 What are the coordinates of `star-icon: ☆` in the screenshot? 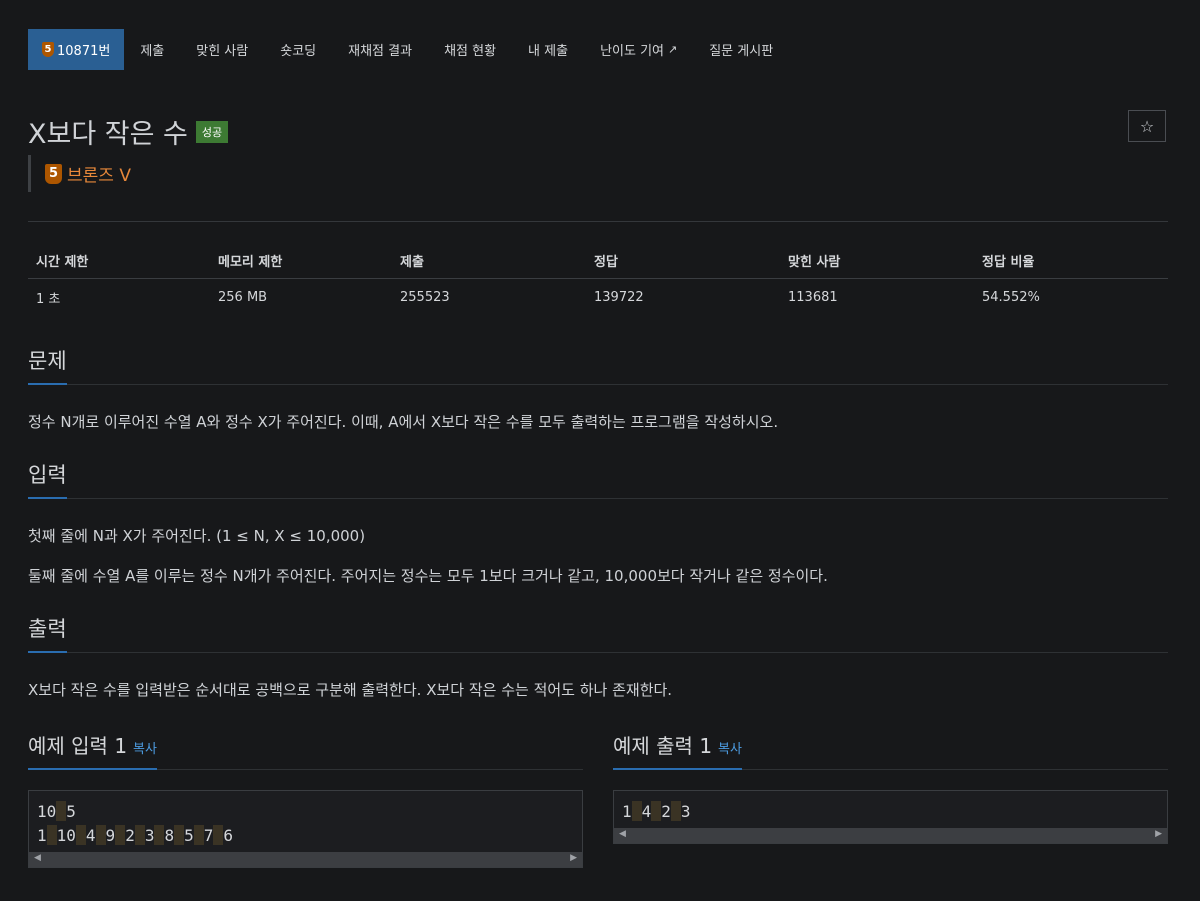 It's located at (1147, 126).